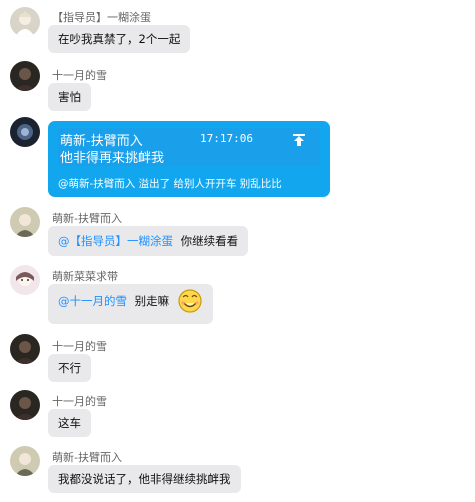  I want to click on mention-link: @【指导员】一糊涂蛋, so click(115, 241).